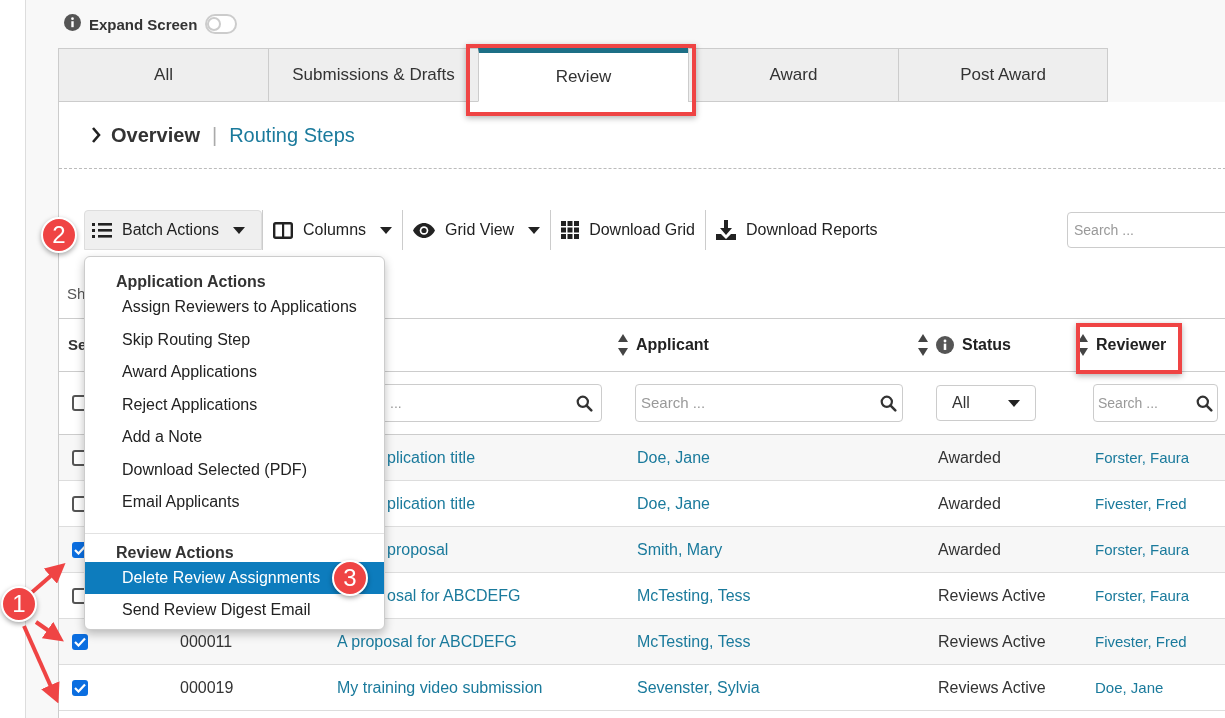 The image size is (1225, 718). Describe the element at coordinates (793, 75) in the screenshot. I see `tab: Award` at that location.